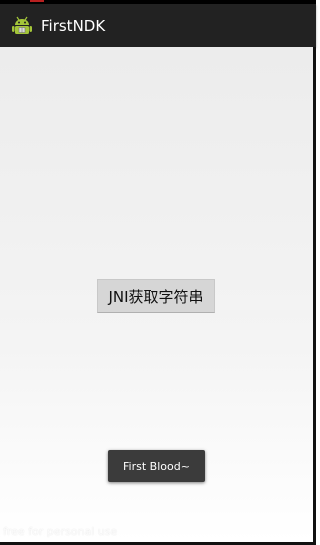 The width and height of the screenshot is (320, 545). I want to click on jni-get-string-button: JNI获取字符串, so click(156, 296).